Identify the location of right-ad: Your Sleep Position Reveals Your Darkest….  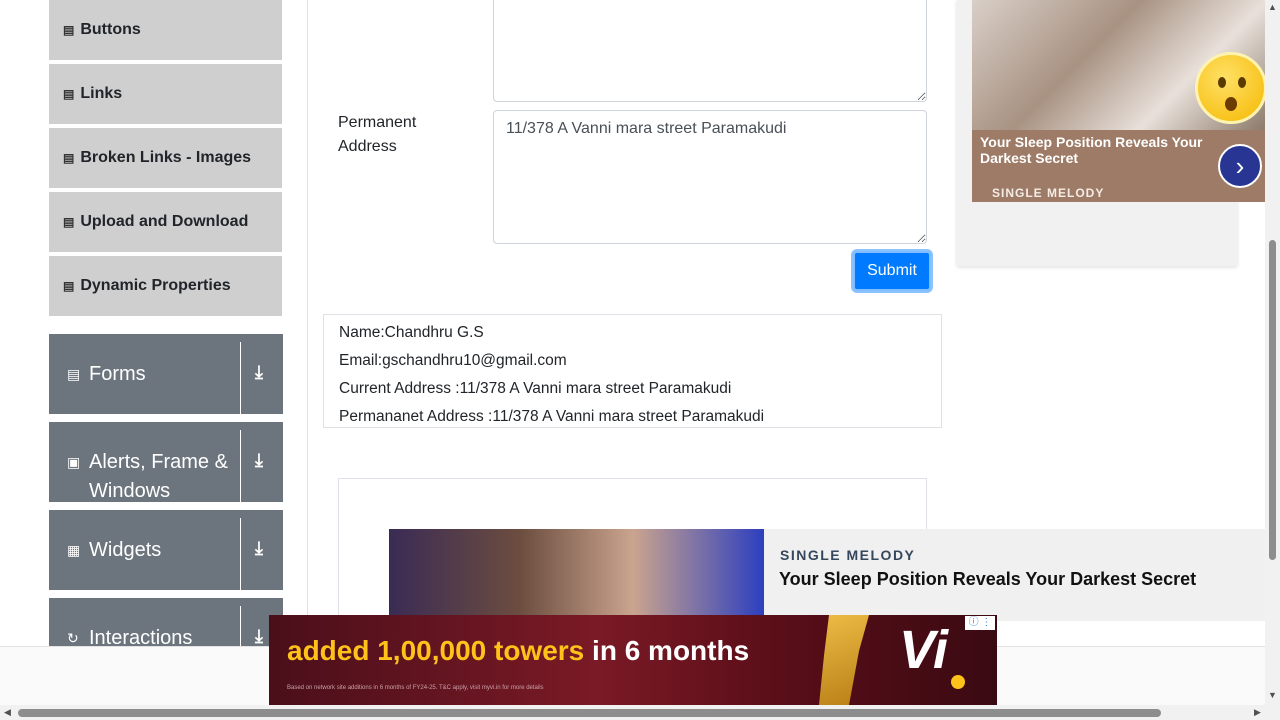
(1112, 133).